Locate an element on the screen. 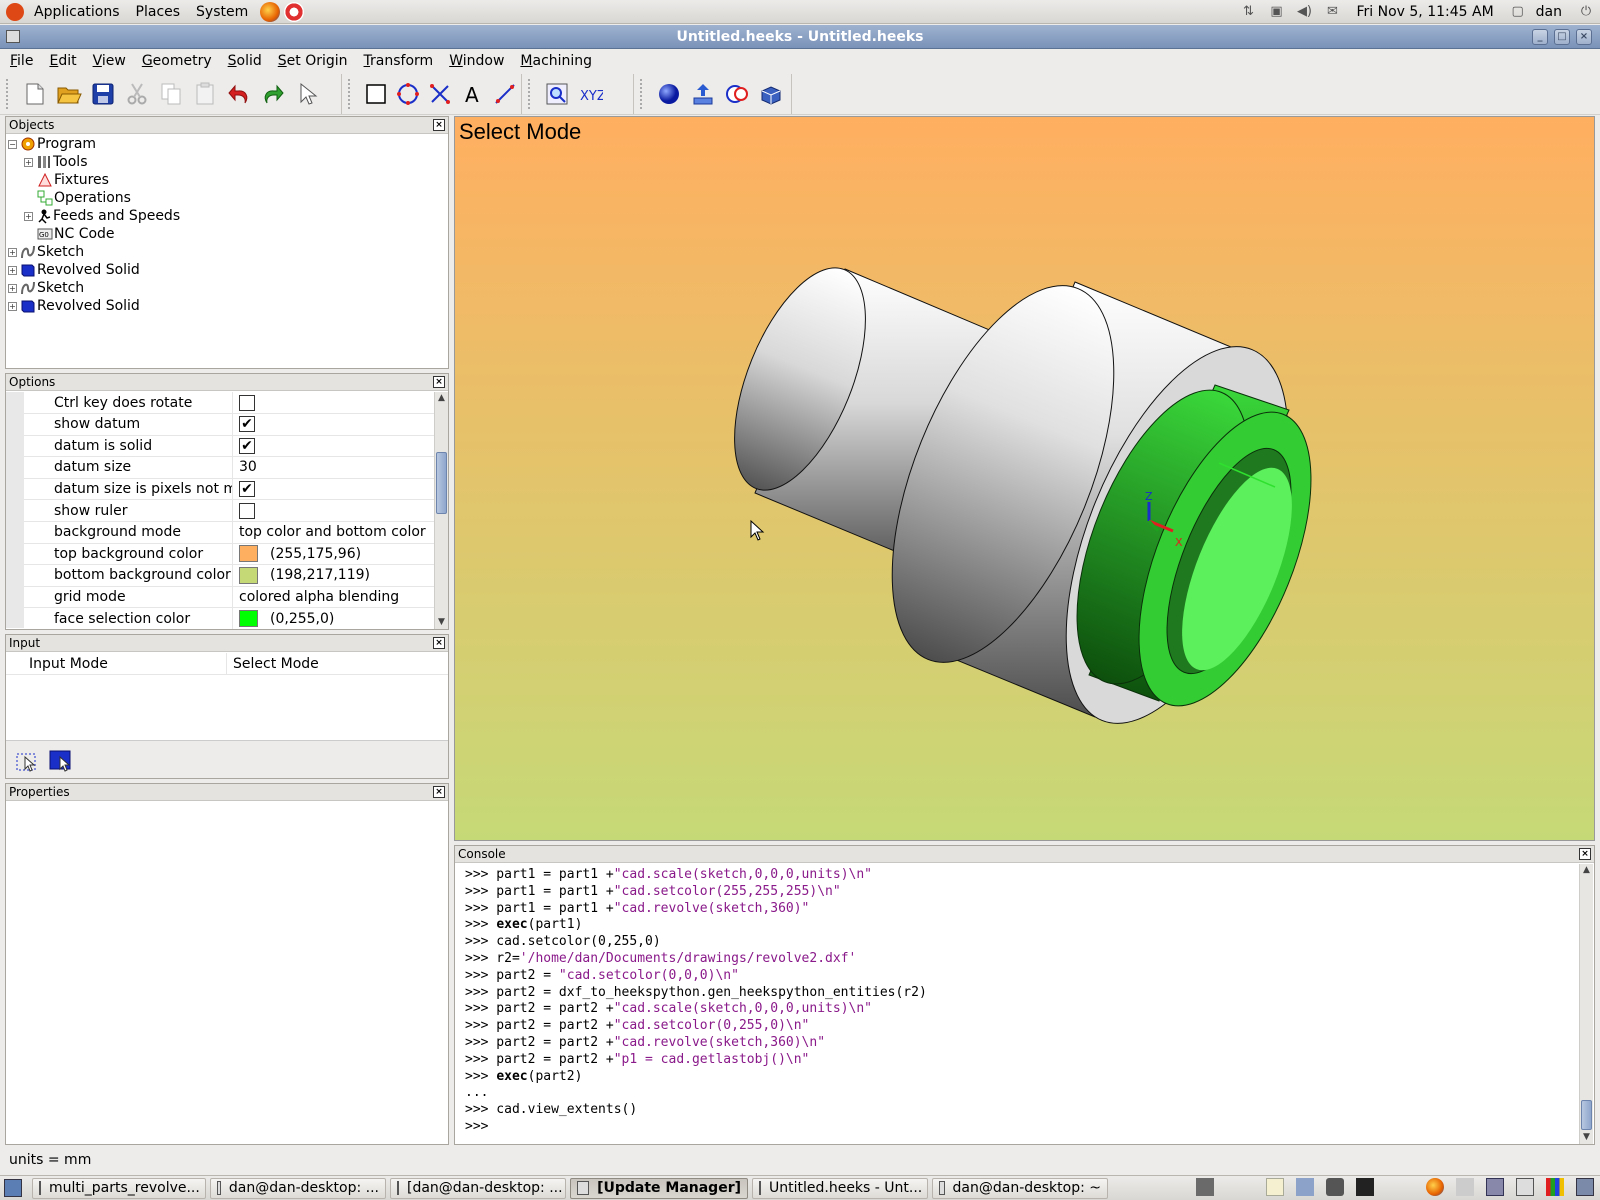  calculator-icon is located at coordinates (1205, 1187).